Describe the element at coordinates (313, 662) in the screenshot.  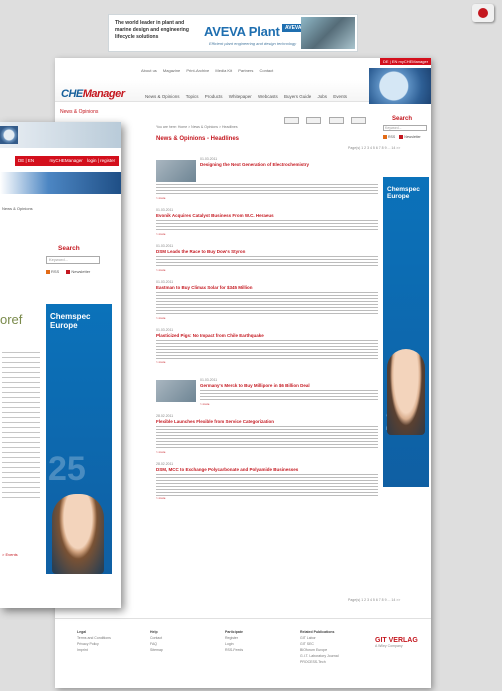
I see `footer-link: PROCESS-Tech` at that location.